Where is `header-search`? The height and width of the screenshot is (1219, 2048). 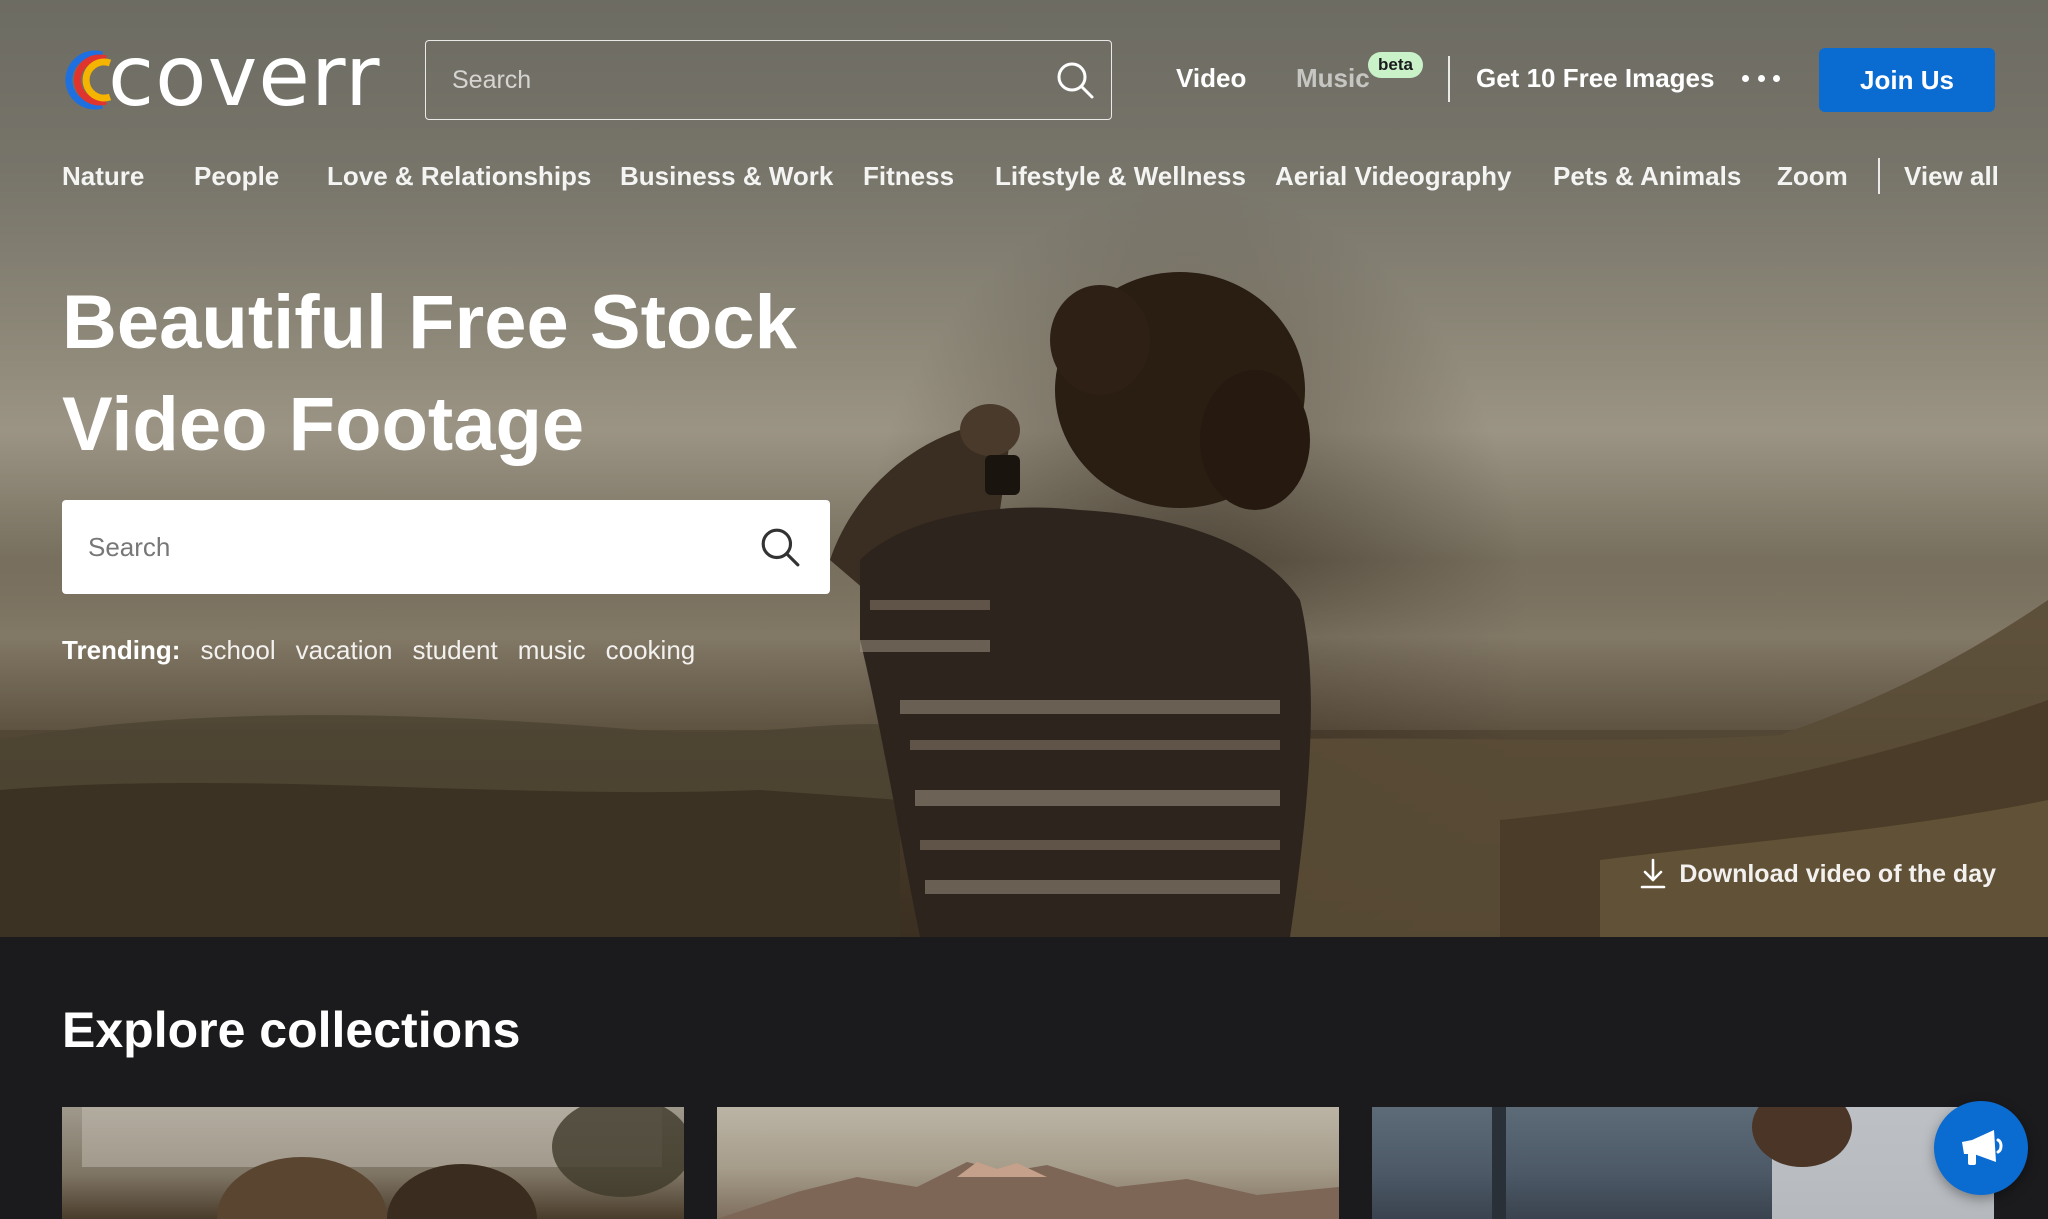 header-search is located at coordinates (768, 80).